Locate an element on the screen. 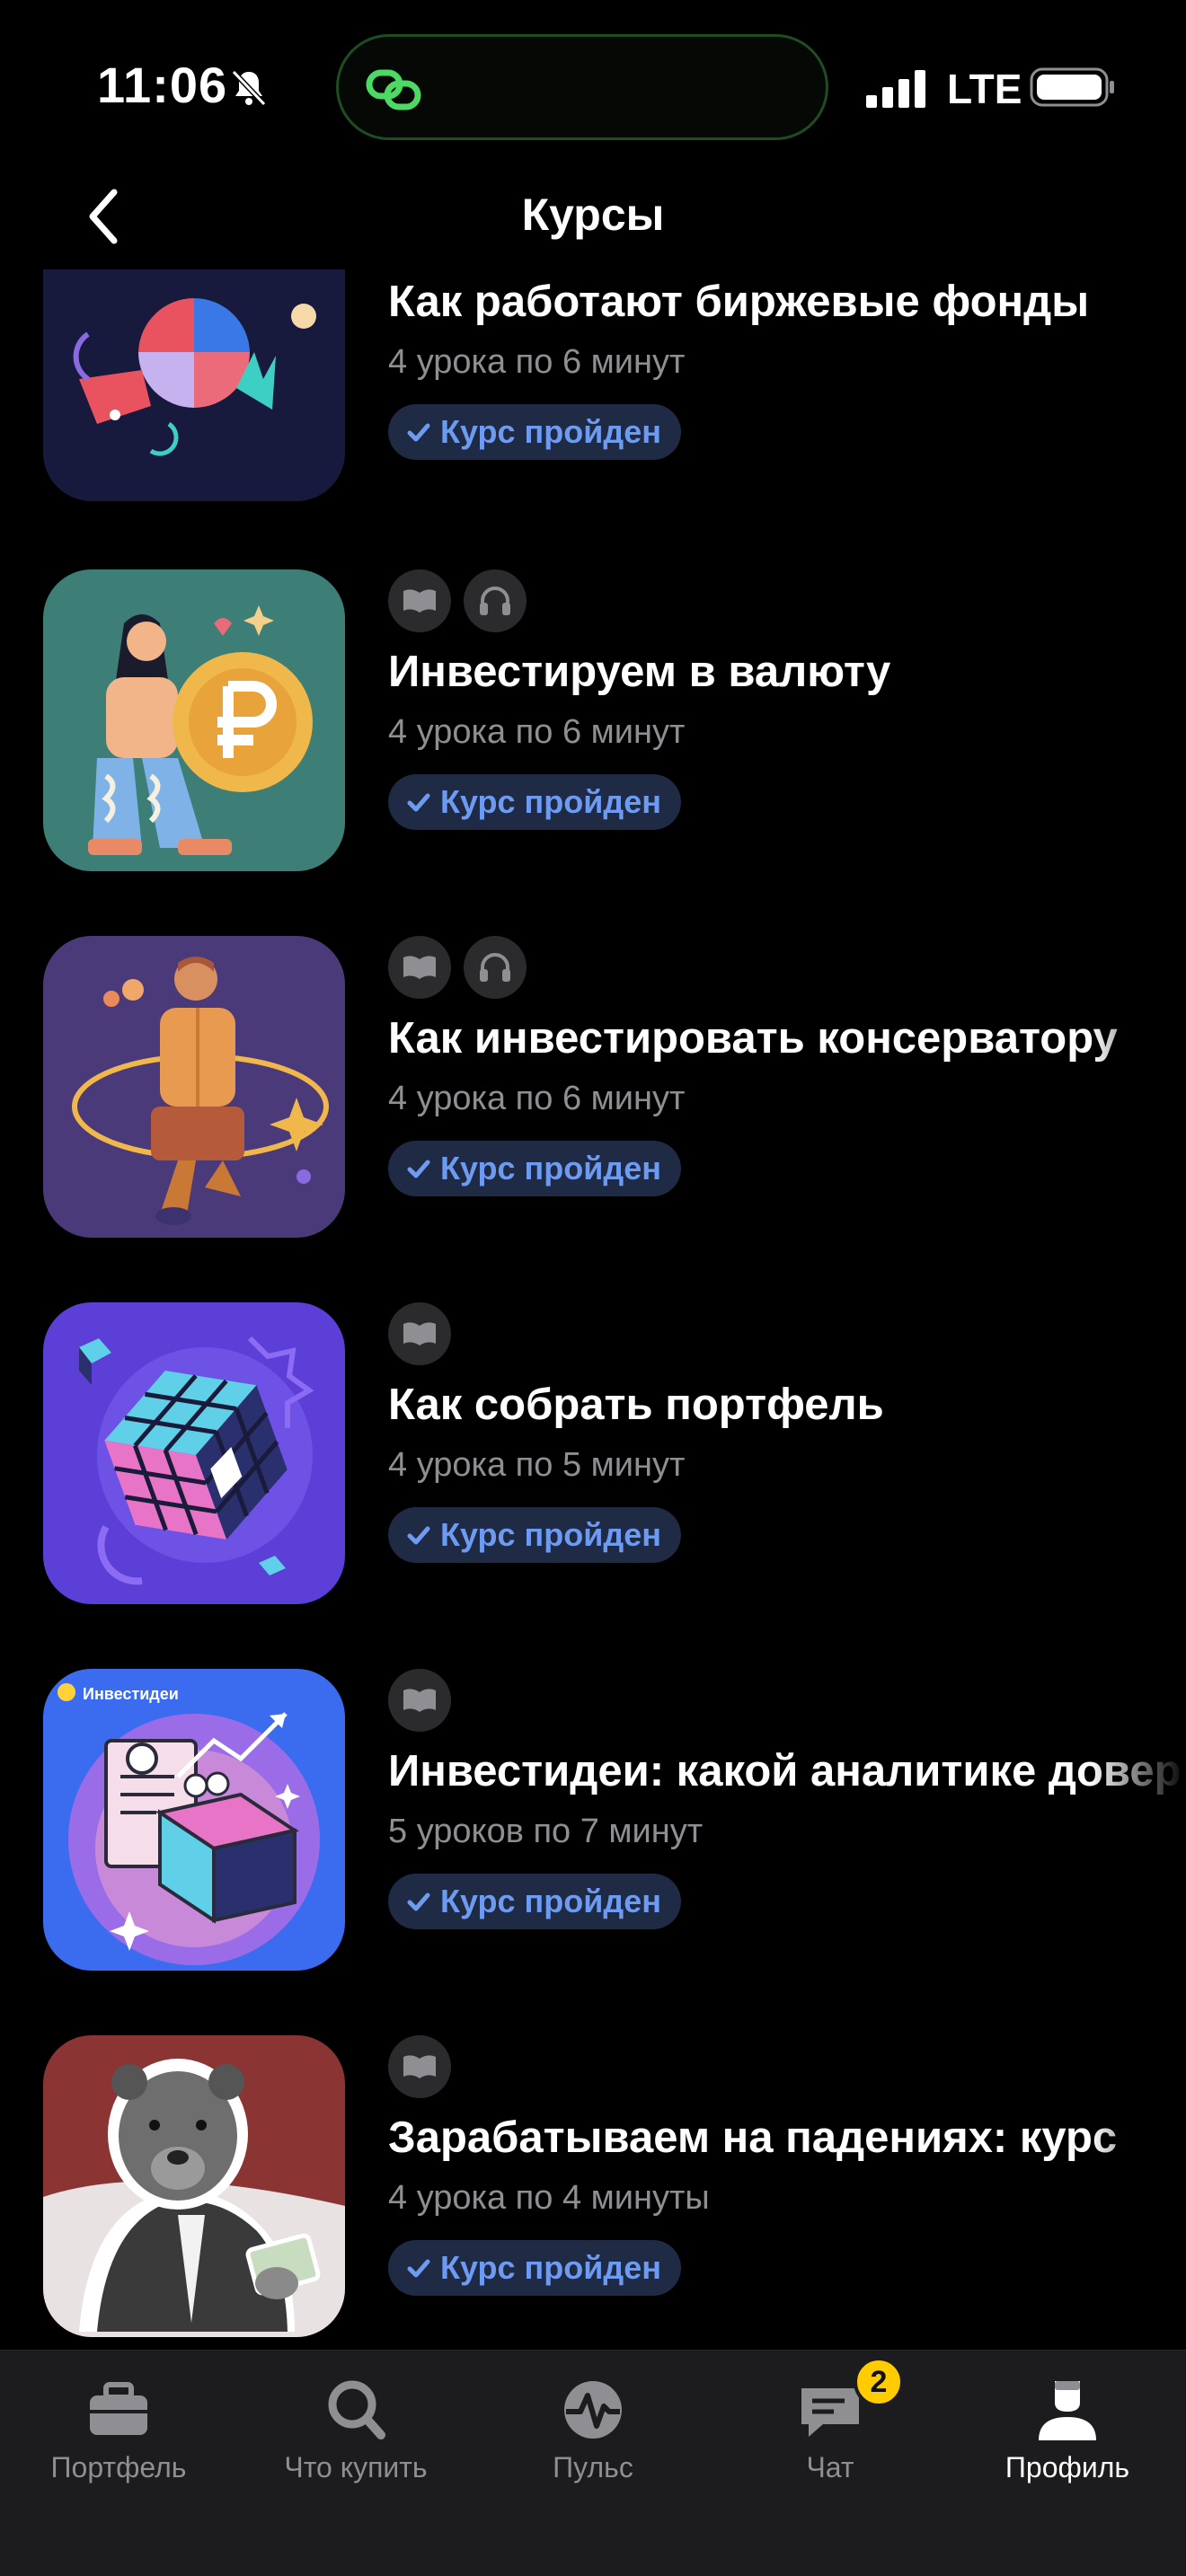 The height and width of the screenshot is (2576, 1186). tab-what-to-buy: Что купить is located at coordinates (355, 2431).